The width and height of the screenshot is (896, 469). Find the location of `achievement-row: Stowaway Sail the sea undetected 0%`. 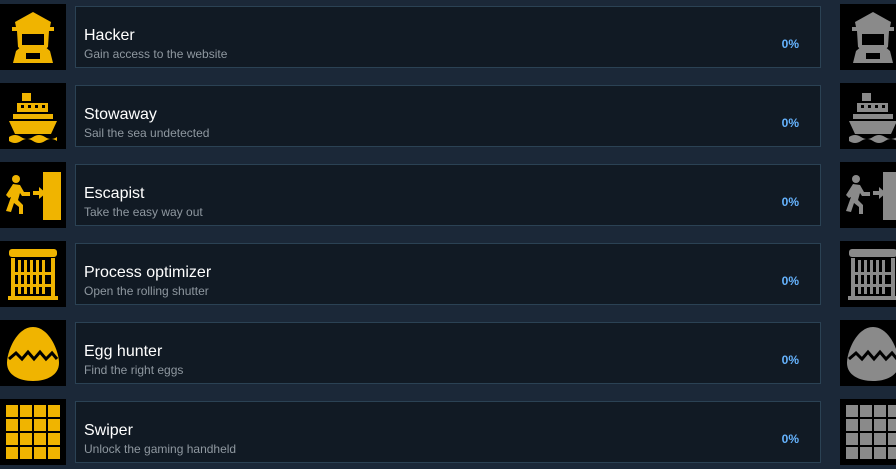

achievement-row: Stowaway Sail the sea undetected 0% is located at coordinates (448, 116).